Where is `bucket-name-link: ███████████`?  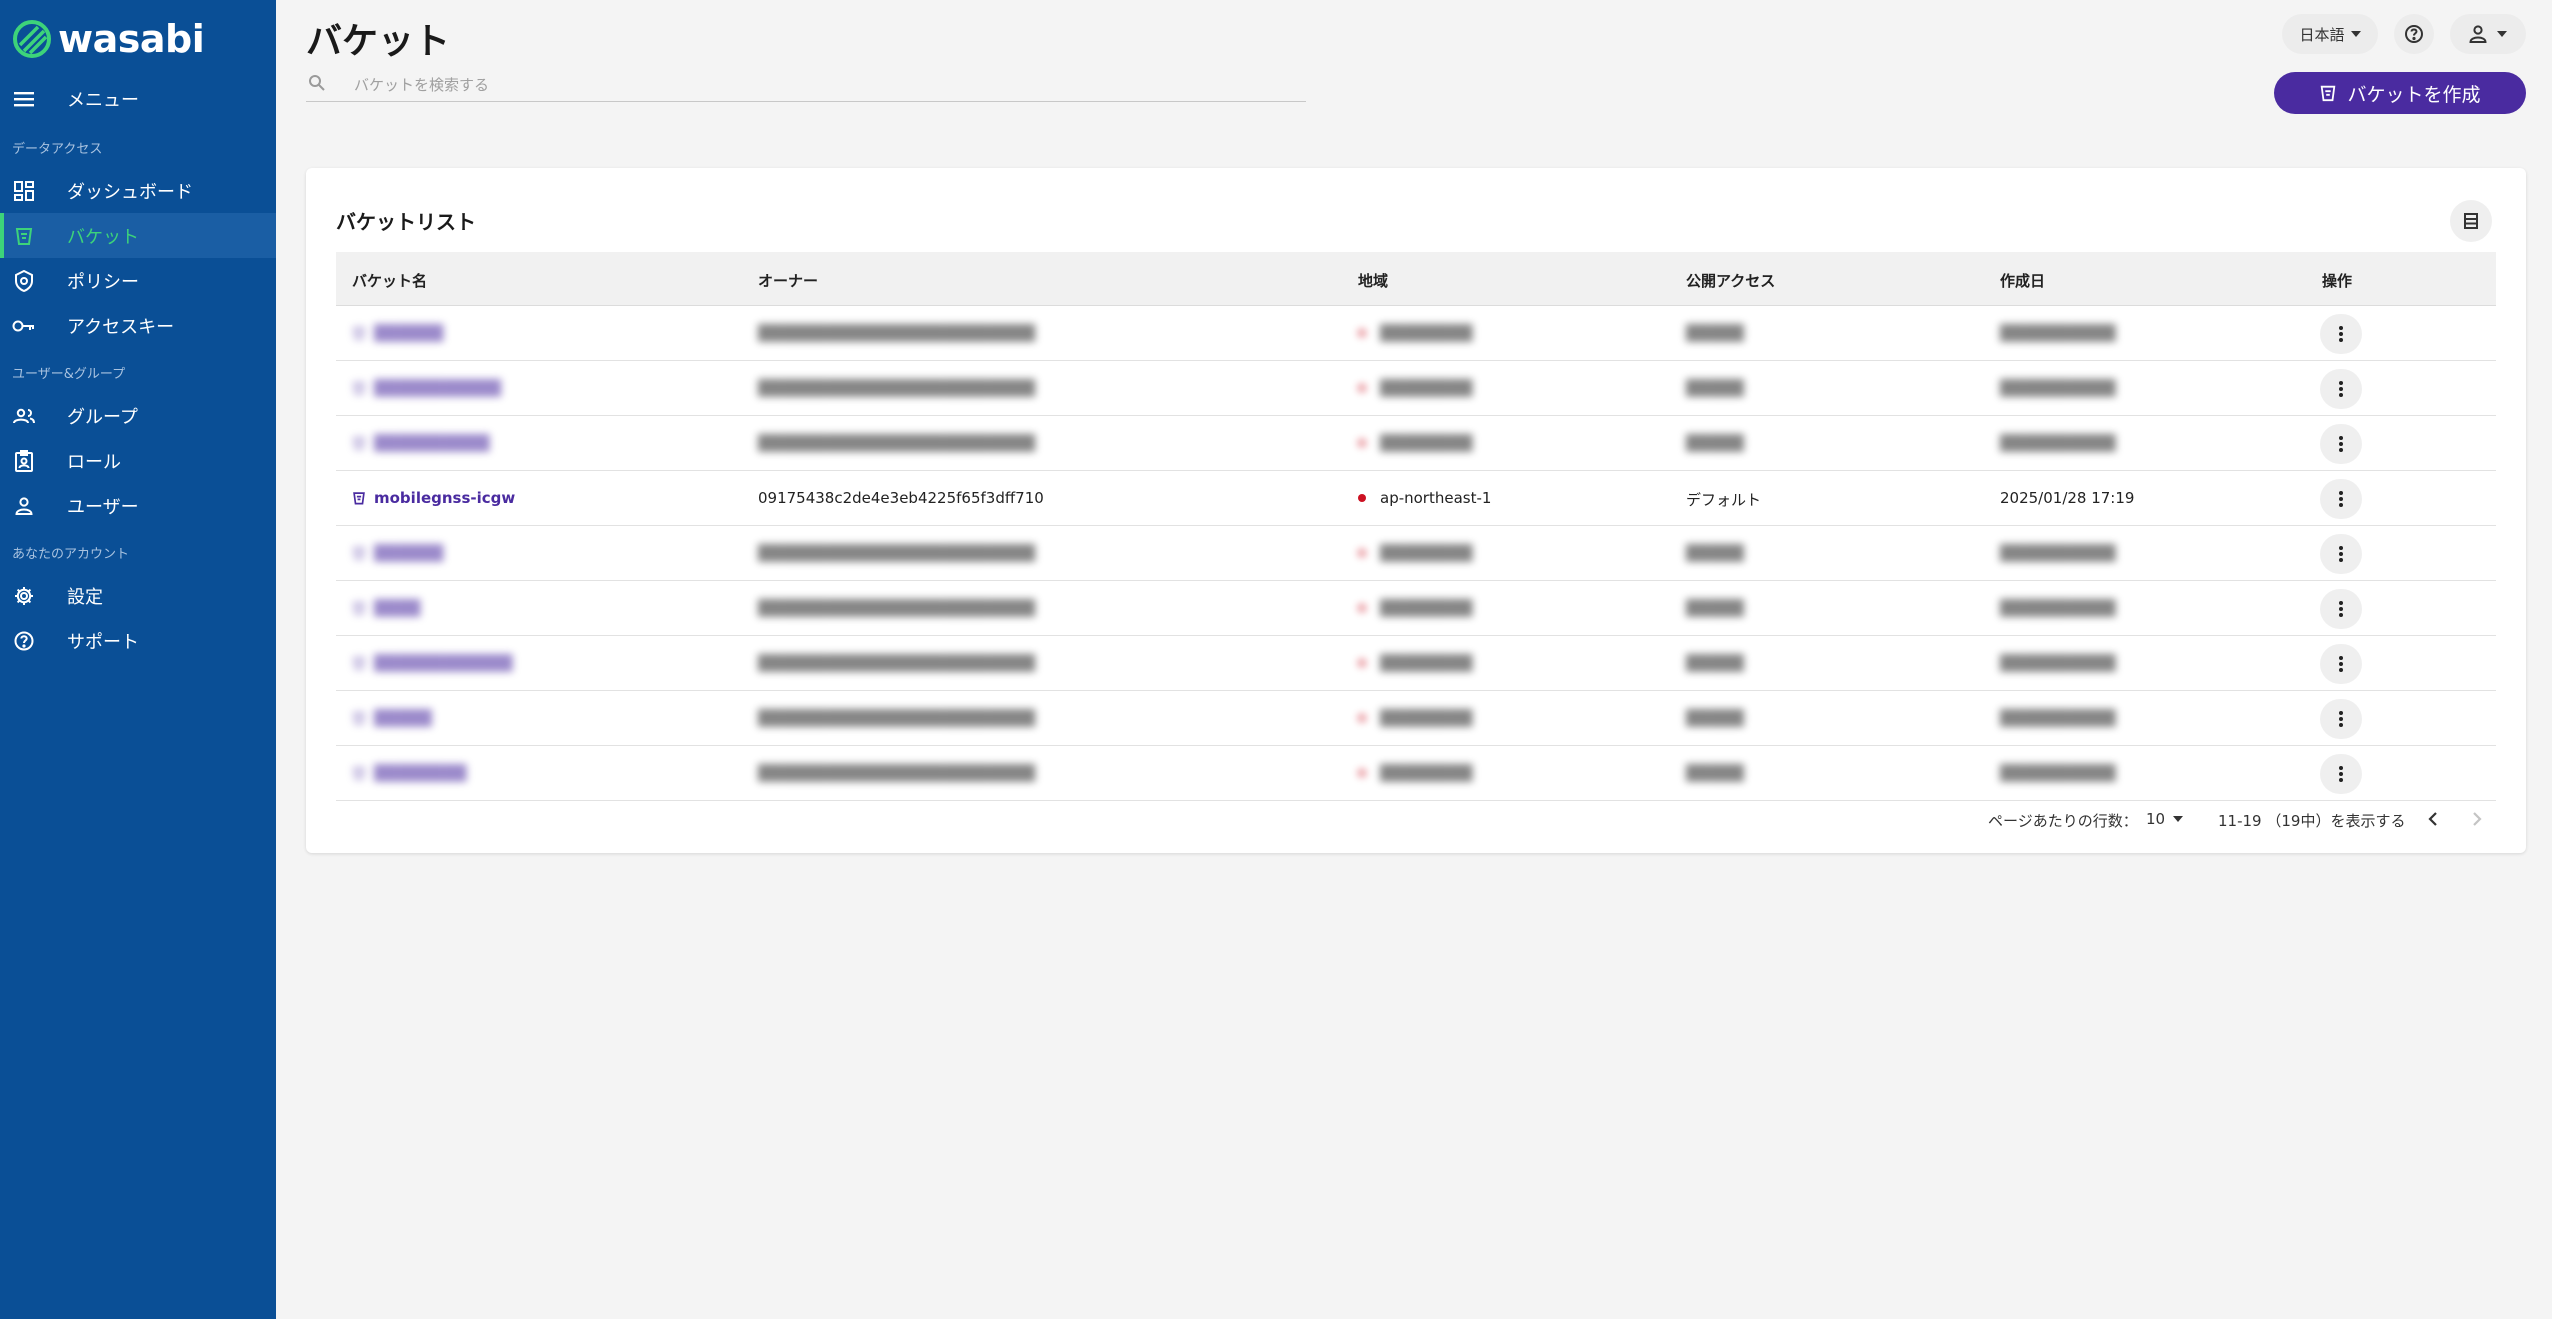 bucket-name-link: ███████████ is located at coordinates (426, 388).